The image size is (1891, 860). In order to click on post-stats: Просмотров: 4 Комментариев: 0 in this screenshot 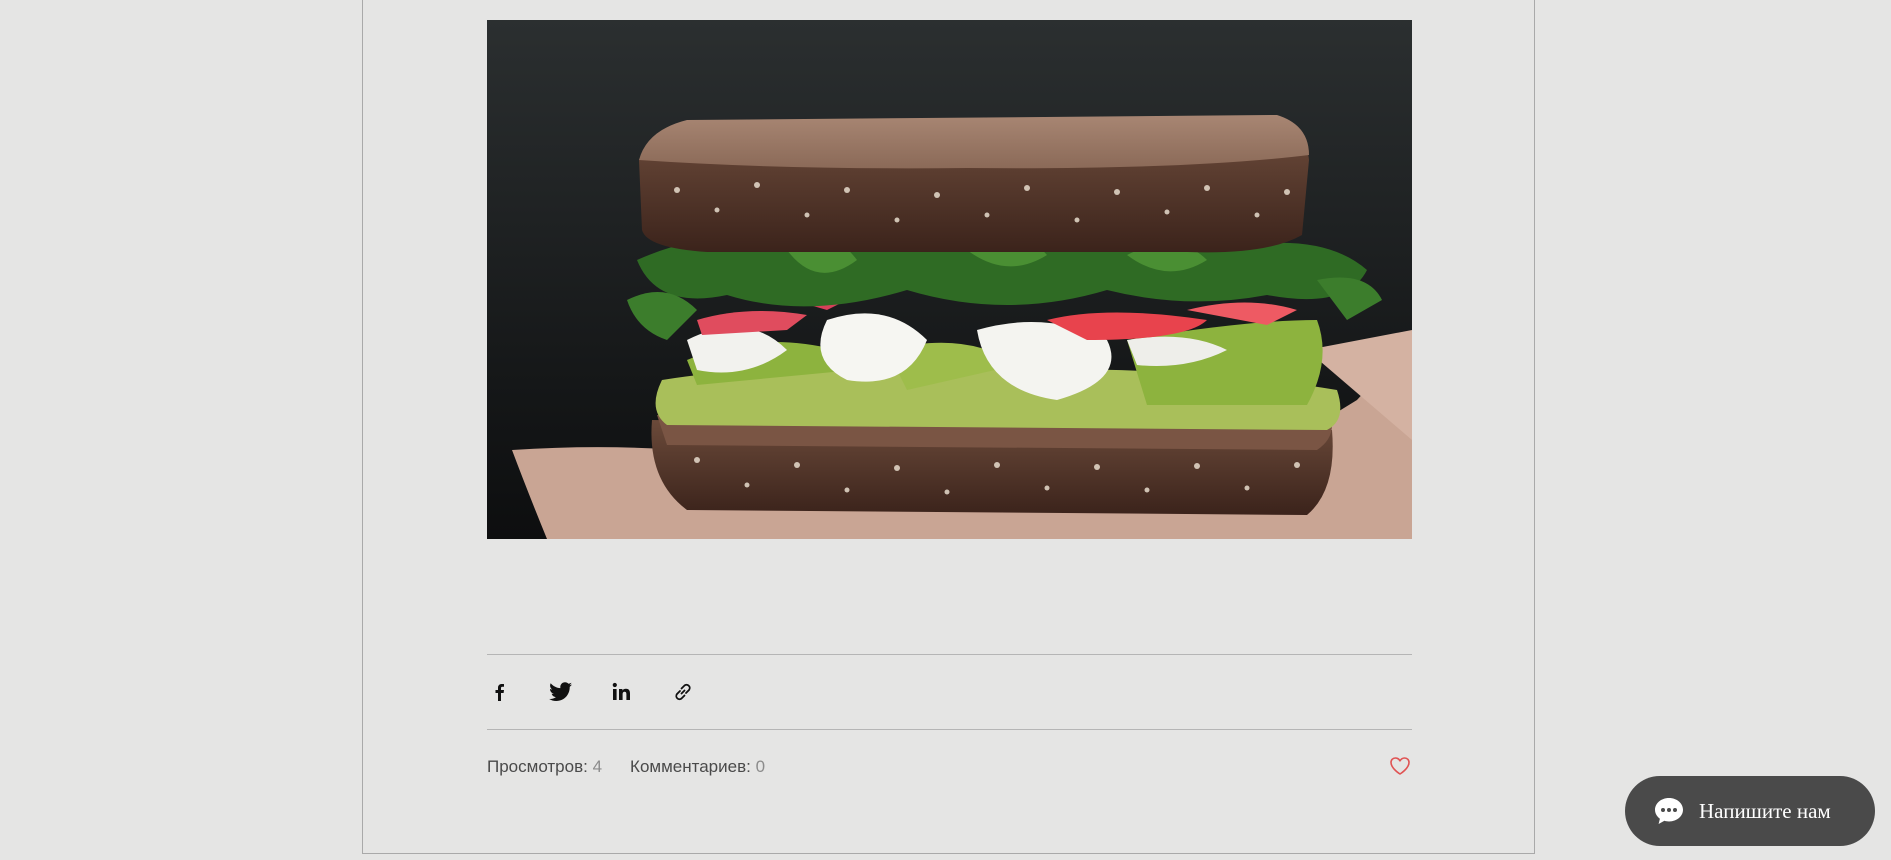, I will do `click(640, 767)`.